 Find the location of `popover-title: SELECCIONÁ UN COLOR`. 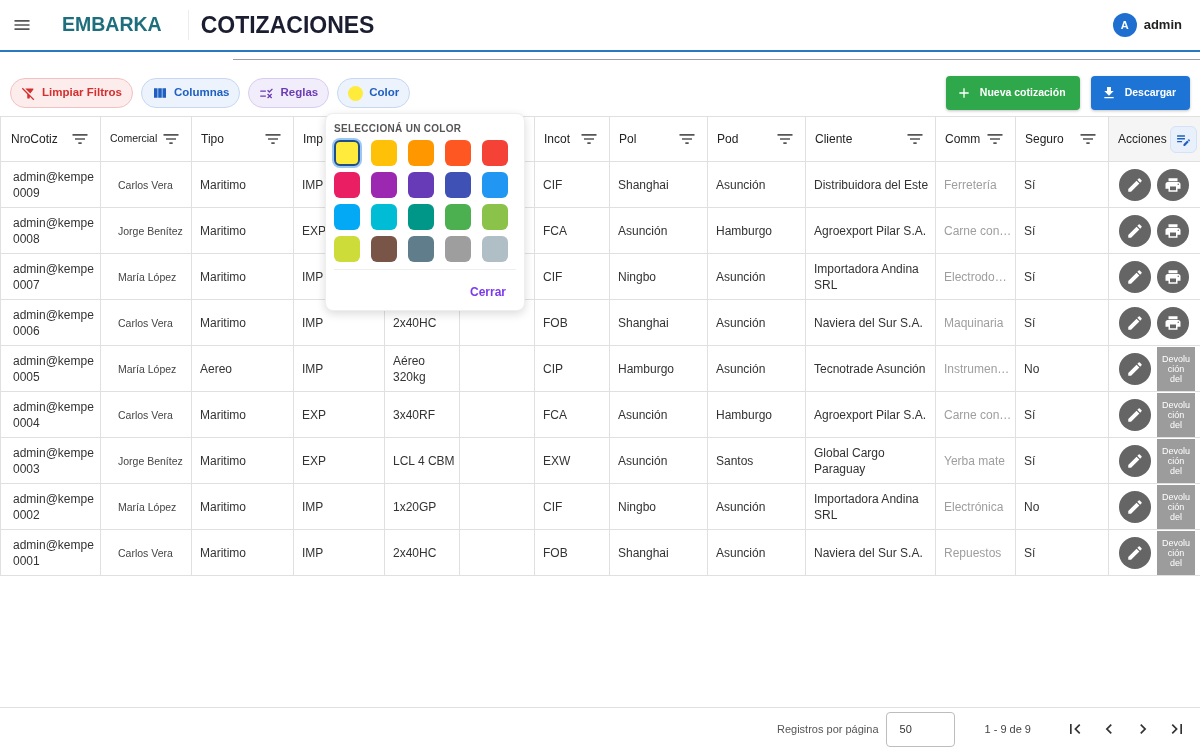

popover-title: SELECCIONÁ UN COLOR is located at coordinates (398, 129).